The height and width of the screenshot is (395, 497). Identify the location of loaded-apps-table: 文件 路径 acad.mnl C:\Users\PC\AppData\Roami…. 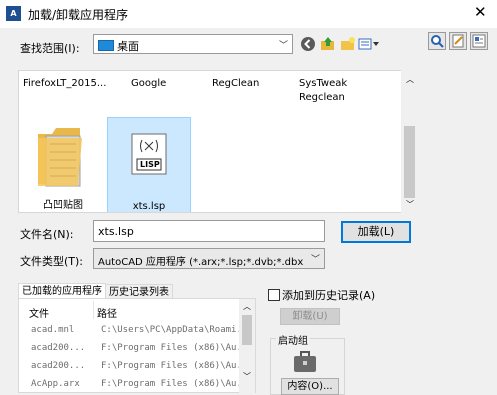
(137, 345).